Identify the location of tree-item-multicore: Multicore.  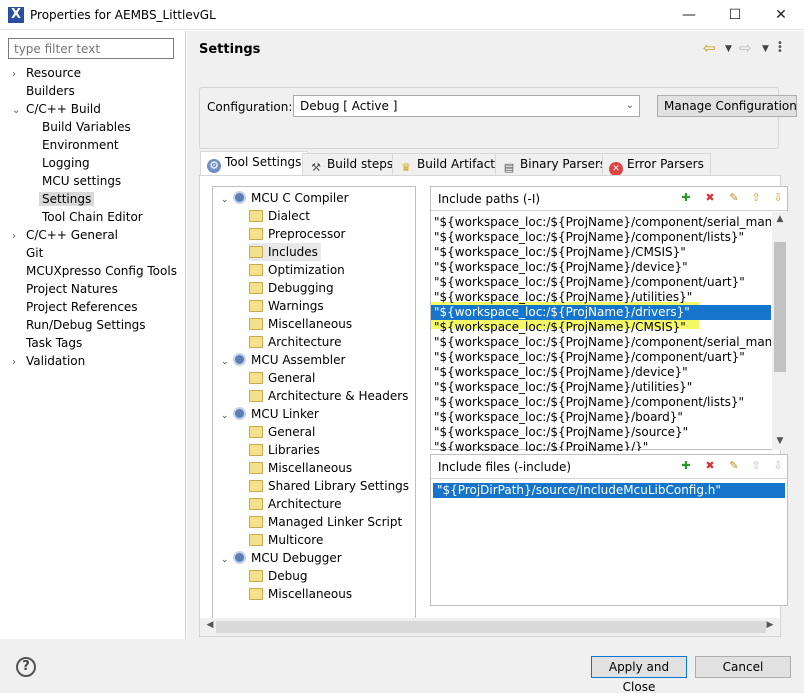
(318, 540).